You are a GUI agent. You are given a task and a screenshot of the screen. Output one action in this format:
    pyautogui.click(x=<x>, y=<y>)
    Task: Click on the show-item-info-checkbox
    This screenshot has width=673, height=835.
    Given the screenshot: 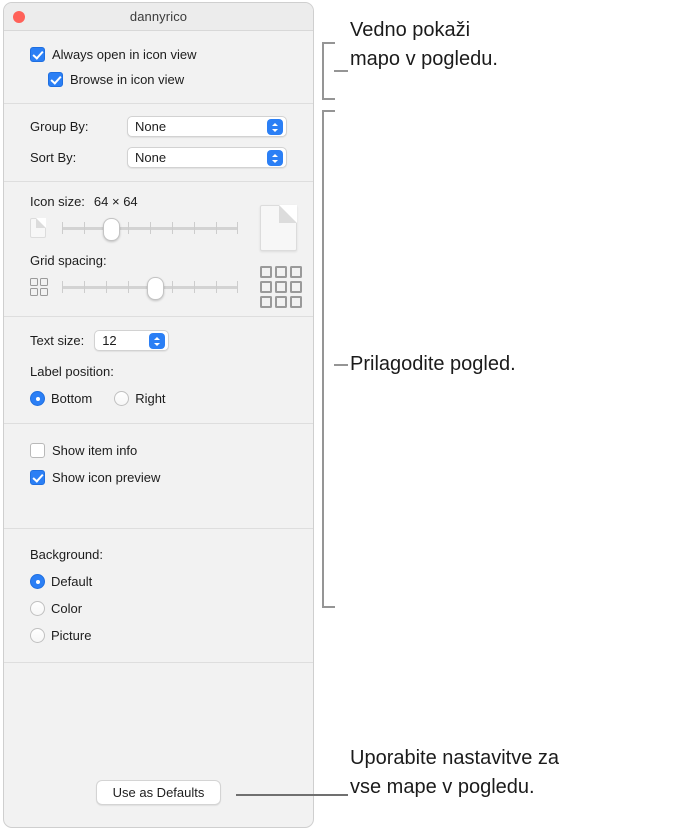 What is the action you would take?
    pyautogui.click(x=37, y=450)
    